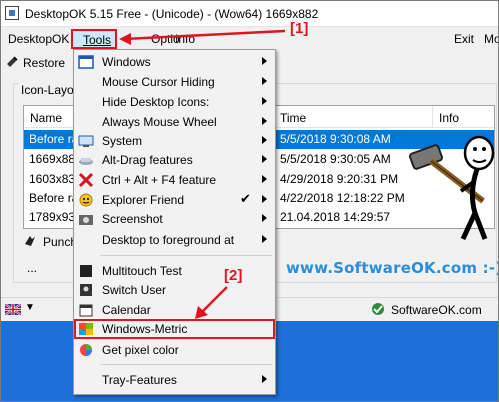 Image resolution: width=499 pixels, height=402 pixels. I want to click on user-icon, so click(86, 290).